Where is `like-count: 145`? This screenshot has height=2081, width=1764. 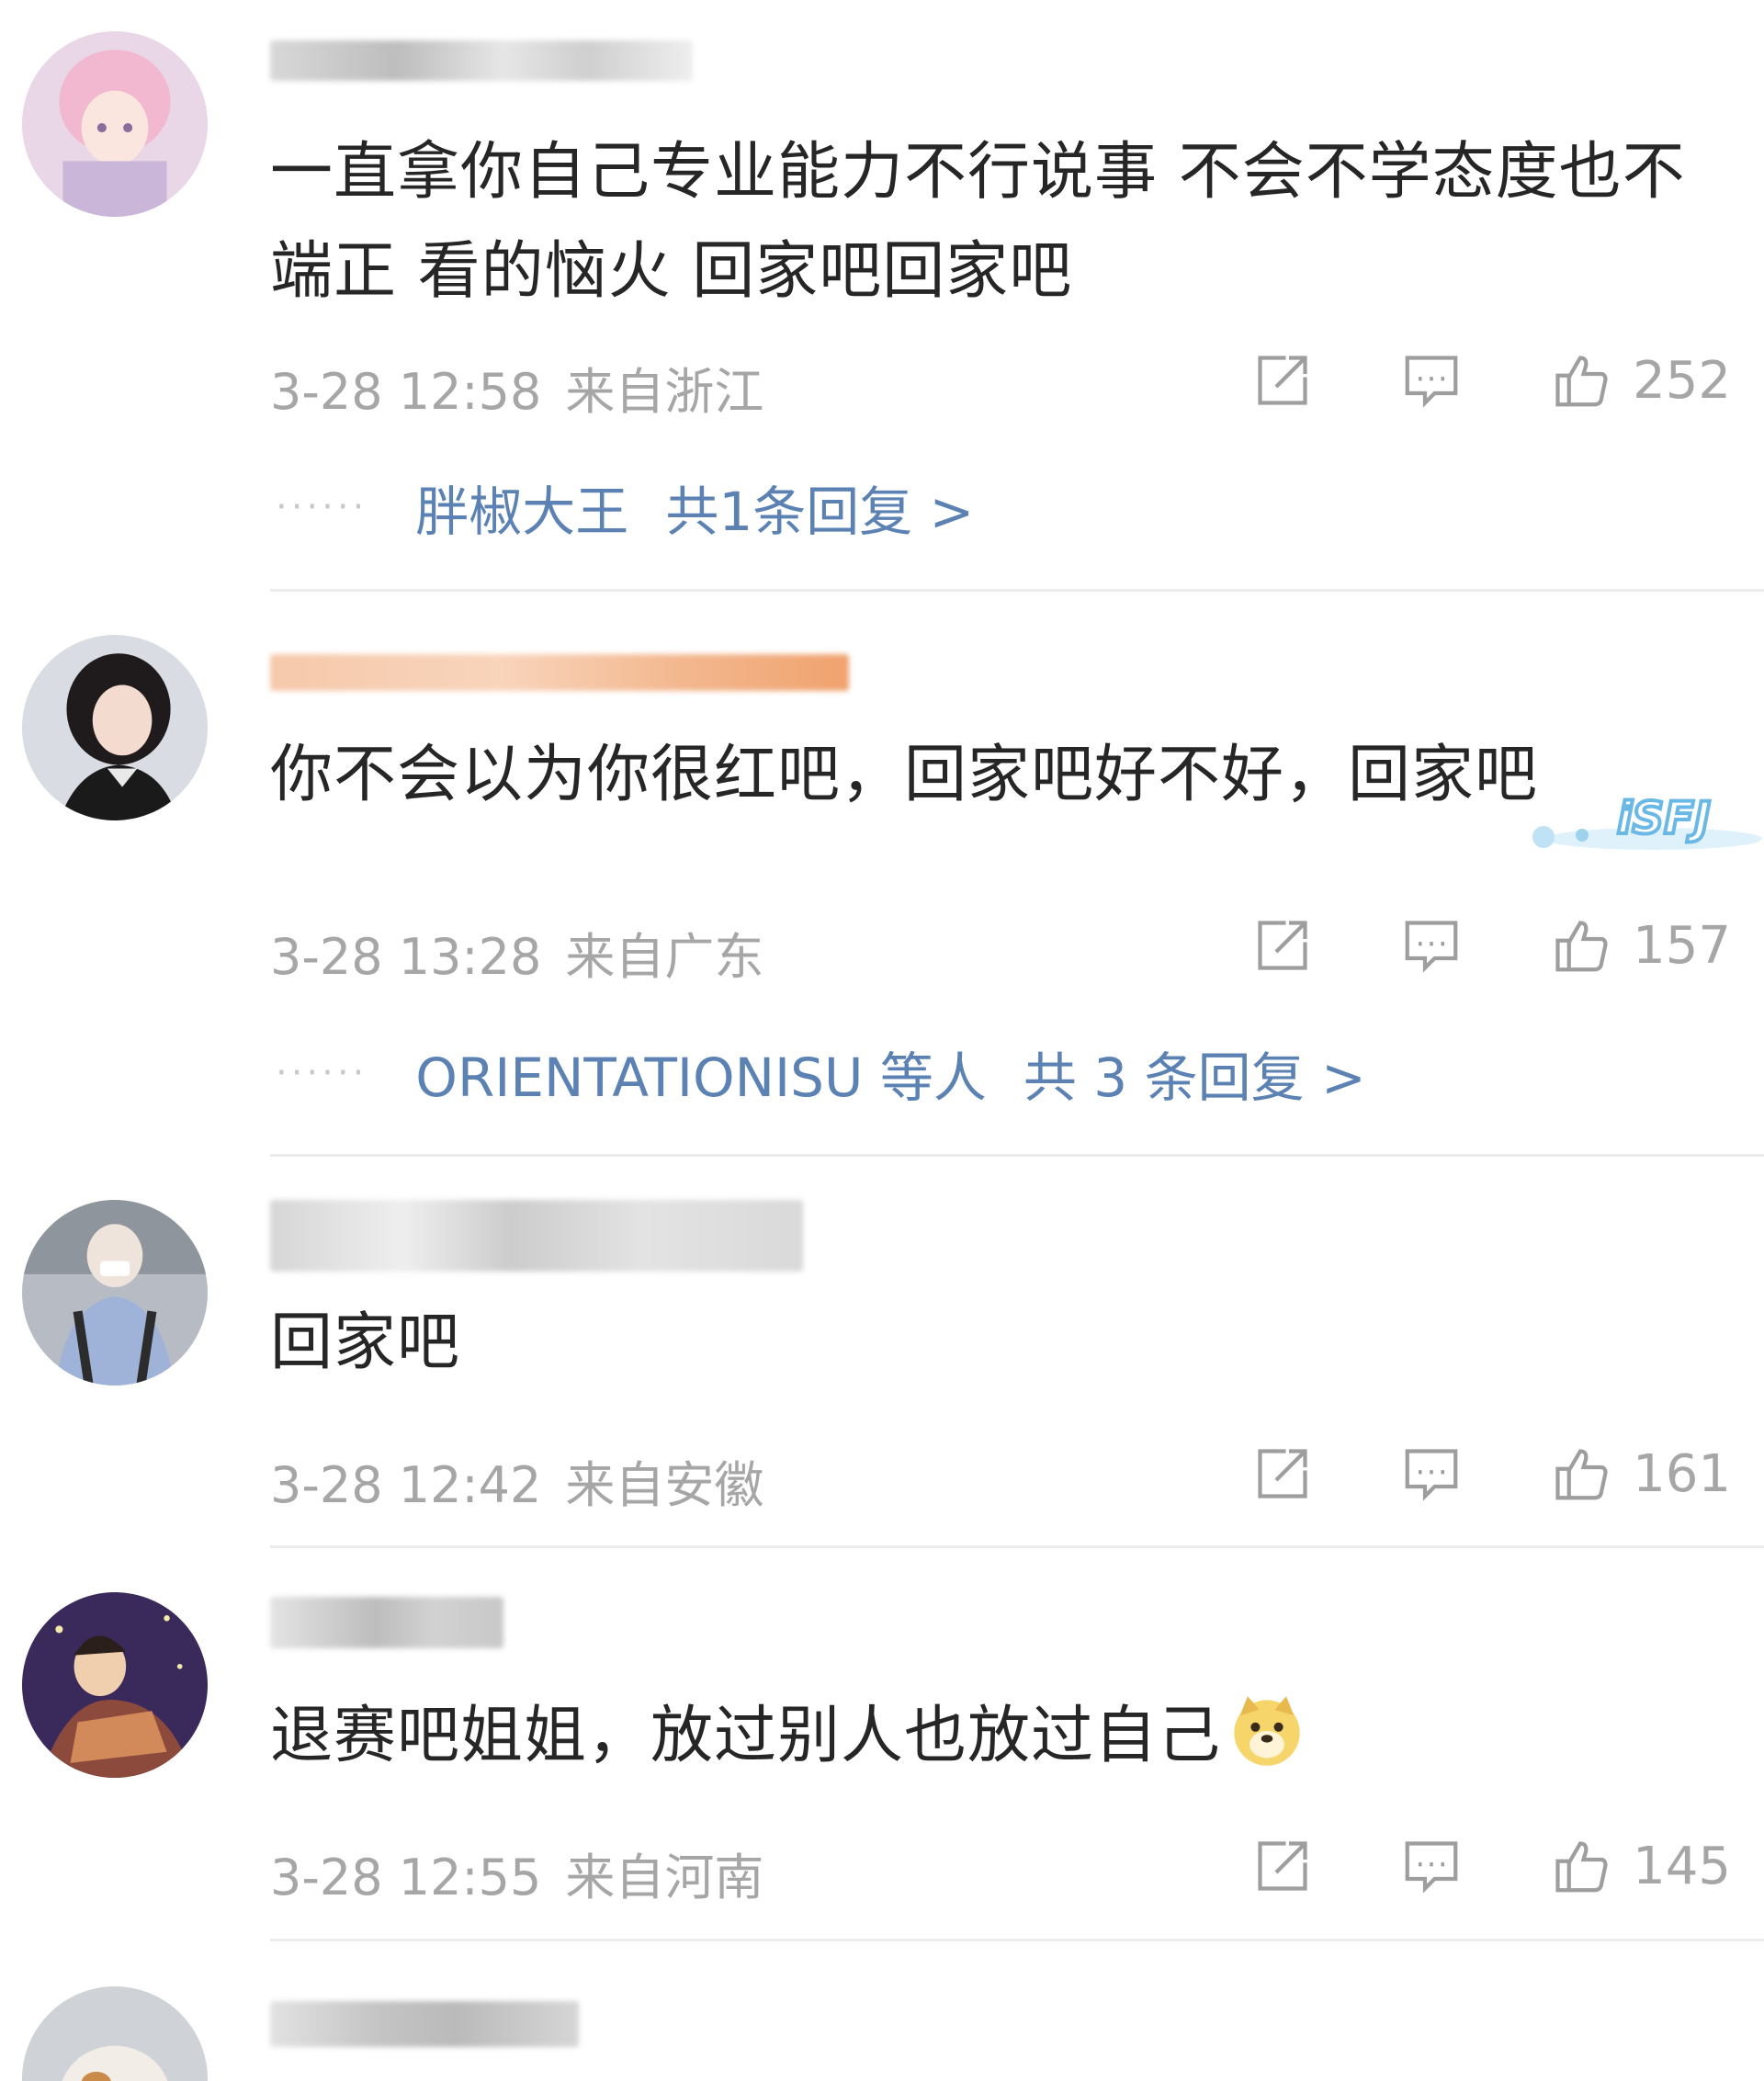 like-count: 145 is located at coordinates (1682, 1866).